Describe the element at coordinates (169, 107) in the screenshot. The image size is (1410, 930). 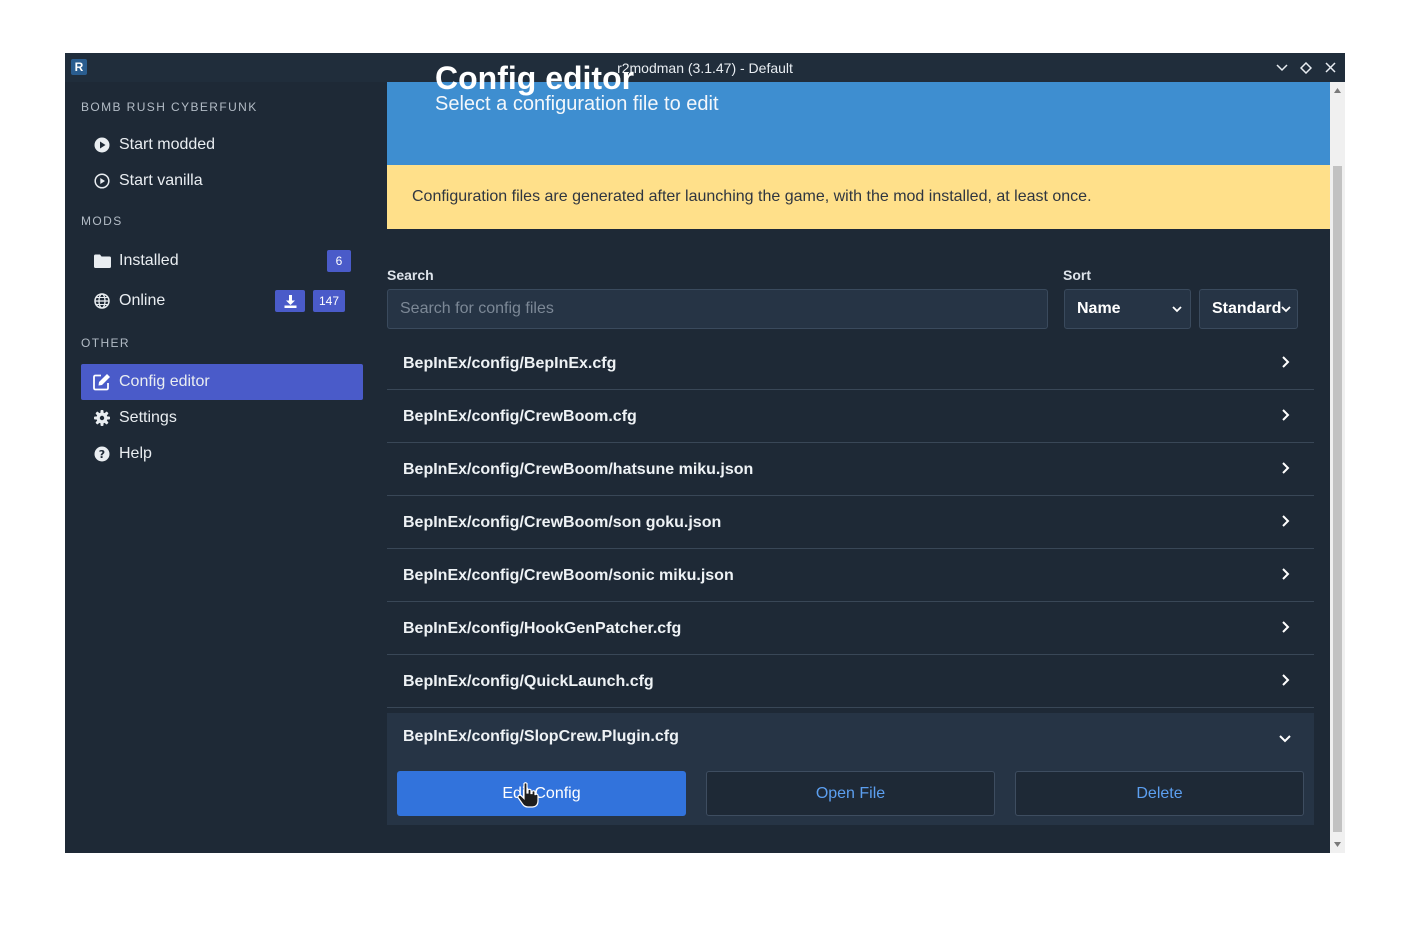
I see `game-section-label: BOMB RUSH CYBERFUNK` at that location.